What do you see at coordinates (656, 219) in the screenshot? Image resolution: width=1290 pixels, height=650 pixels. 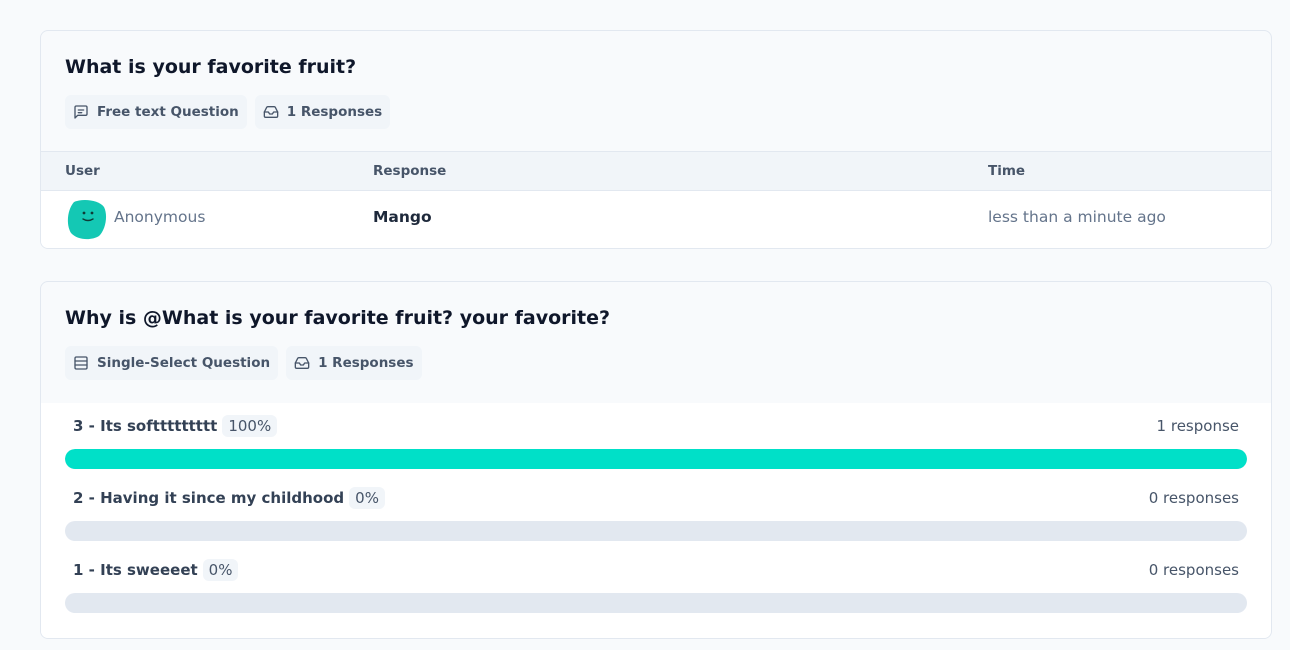 I see `table-row: Anonymous Mango less than a minute ago` at bounding box center [656, 219].